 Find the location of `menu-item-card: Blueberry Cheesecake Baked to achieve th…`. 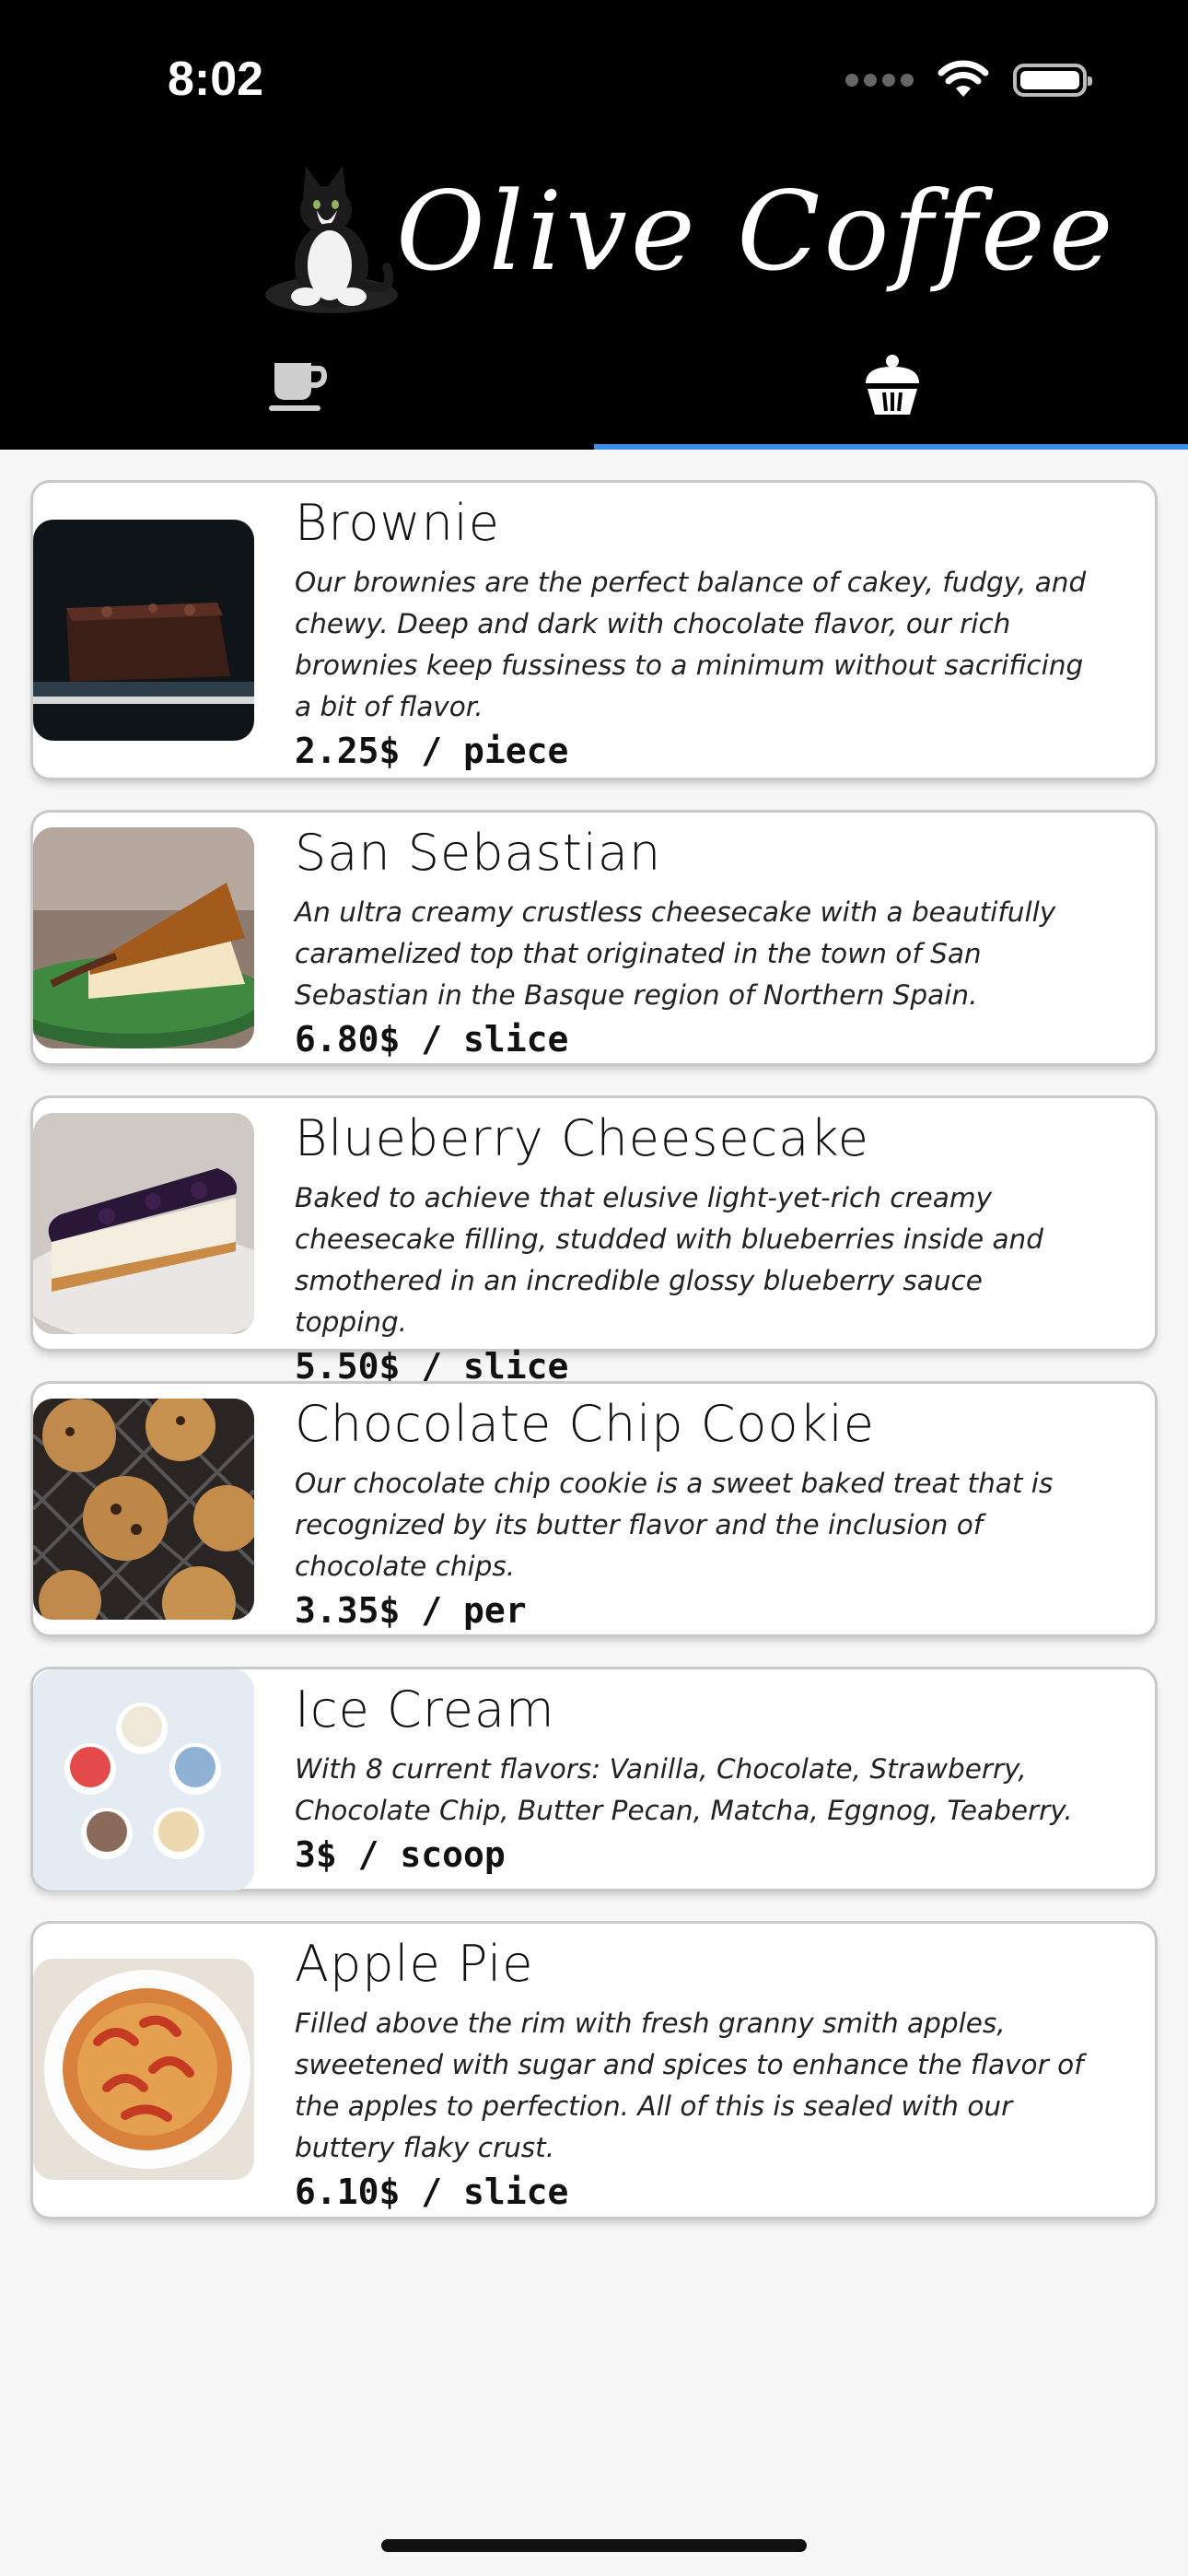

menu-item-card: Blueberry Cheesecake Baked to achieve th… is located at coordinates (594, 1242).